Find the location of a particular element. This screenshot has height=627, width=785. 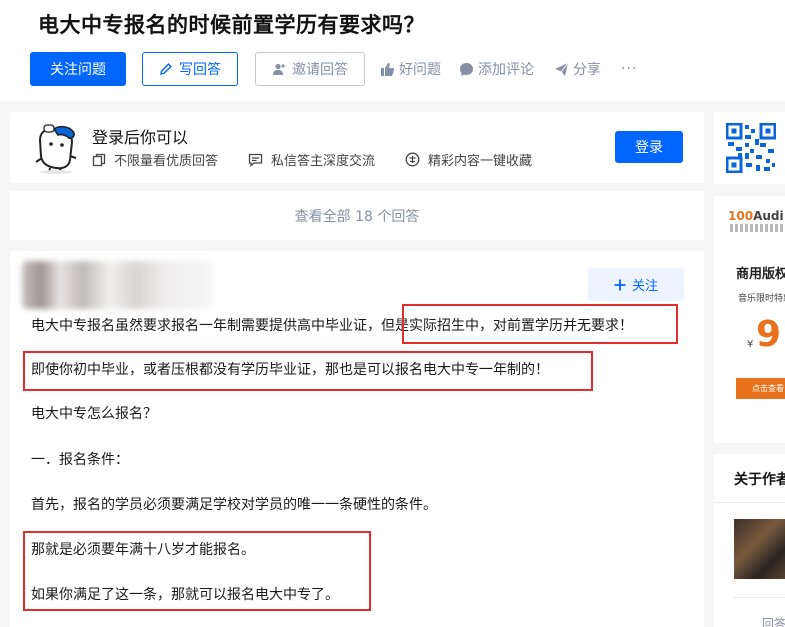

ad-brand: 100Audi is located at coordinates (756, 216).